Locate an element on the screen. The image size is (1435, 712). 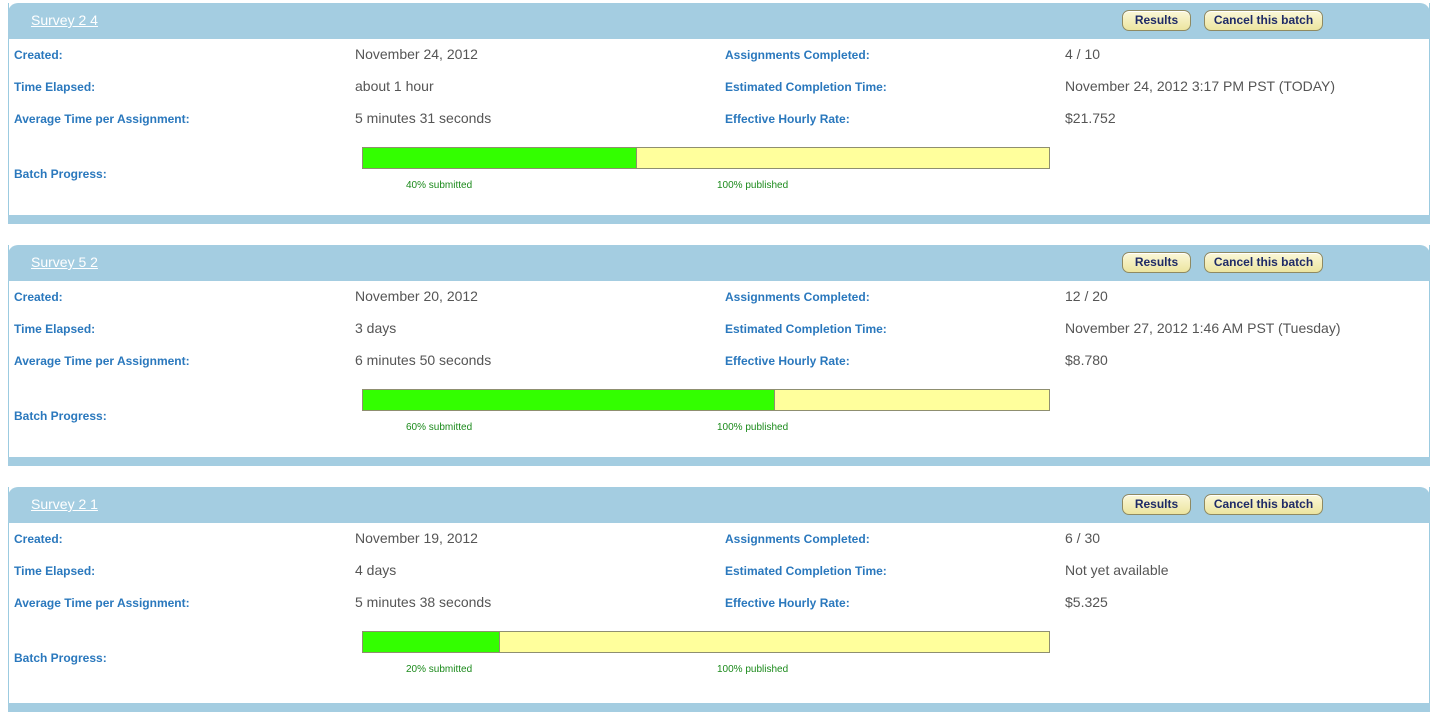
created-value: November 20, 2012 is located at coordinates (416, 296).